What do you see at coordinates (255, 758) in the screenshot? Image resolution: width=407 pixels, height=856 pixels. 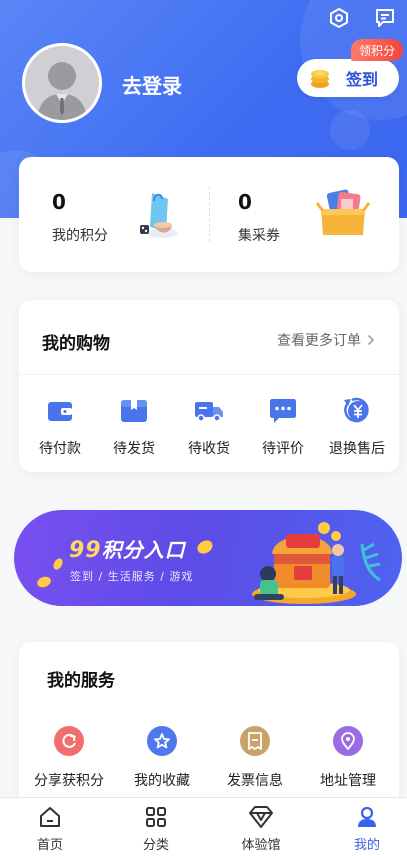 I see `service-invoice: 发票信息` at bounding box center [255, 758].